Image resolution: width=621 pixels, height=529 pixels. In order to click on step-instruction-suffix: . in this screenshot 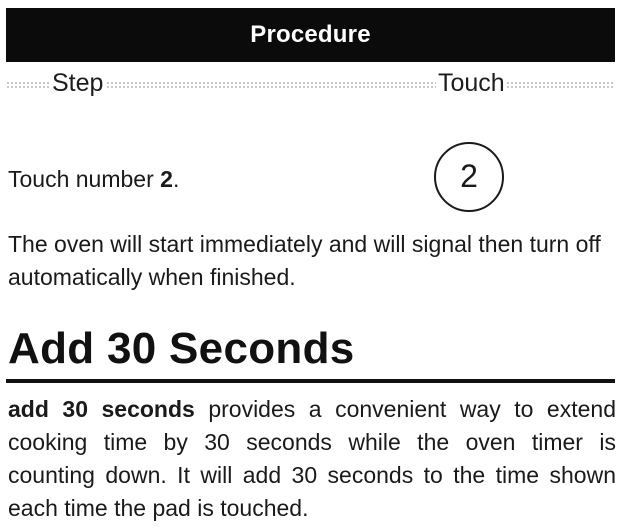, I will do `click(176, 179)`.